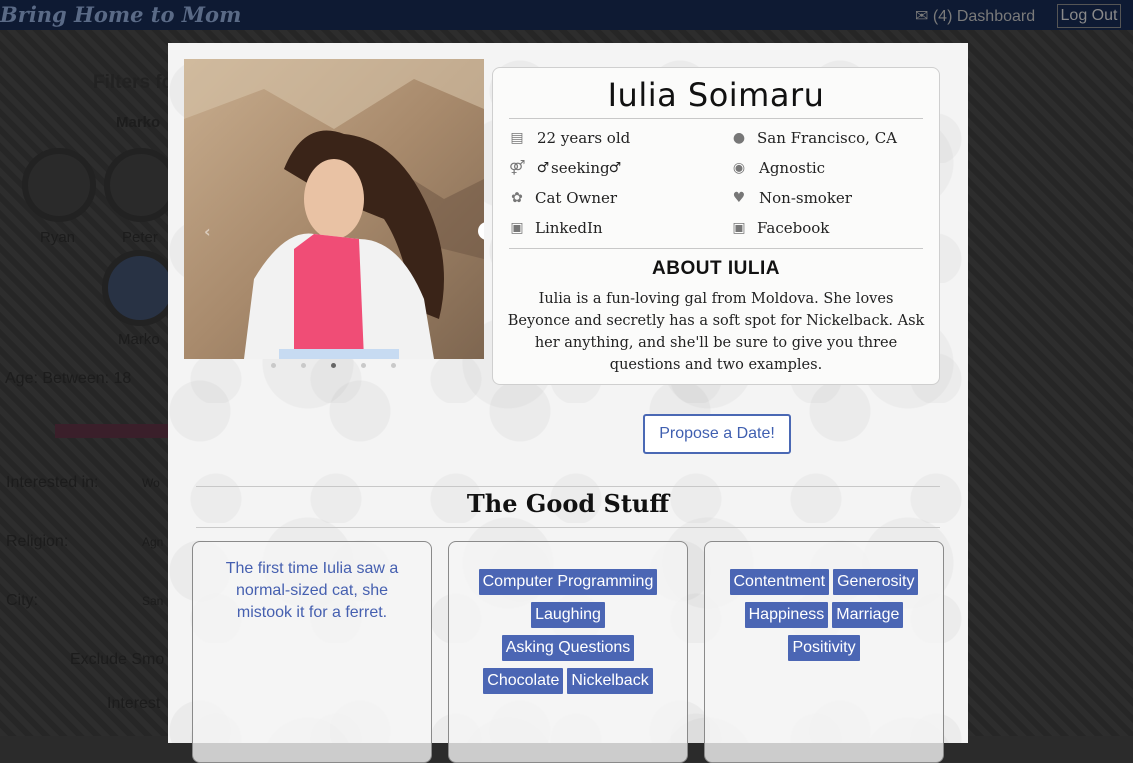 Image resolution: width=1133 pixels, height=763 pixels. What do you see at coordinates (138, 122) in the screenshot?
I see `selected-name: Marko` at bounding box center [138, 122].